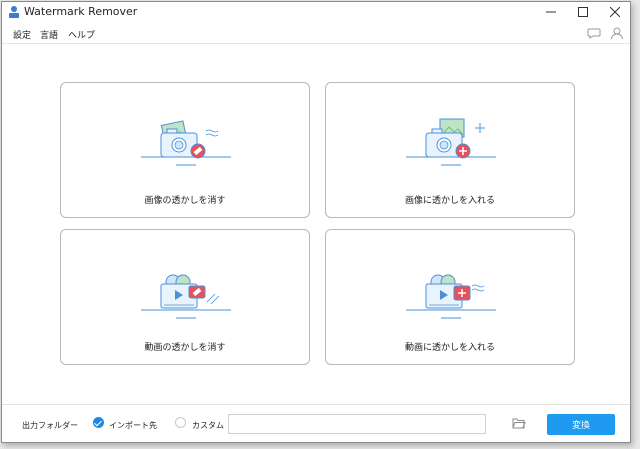  What do you see at coordinates (81, 34) in the screenshot?
I see `menu-help: ヘルプ` at bounding box center [81, 34].